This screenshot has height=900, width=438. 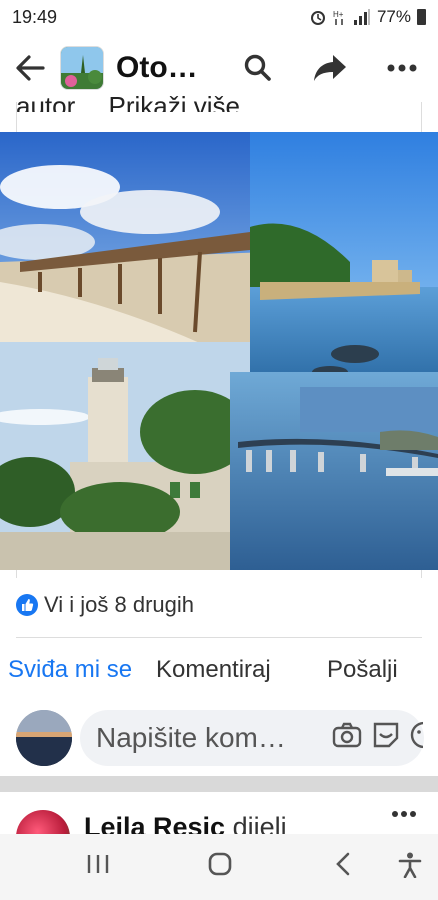 I want to click on like-button: Sviđa mi se, so click(x=70, y=670).